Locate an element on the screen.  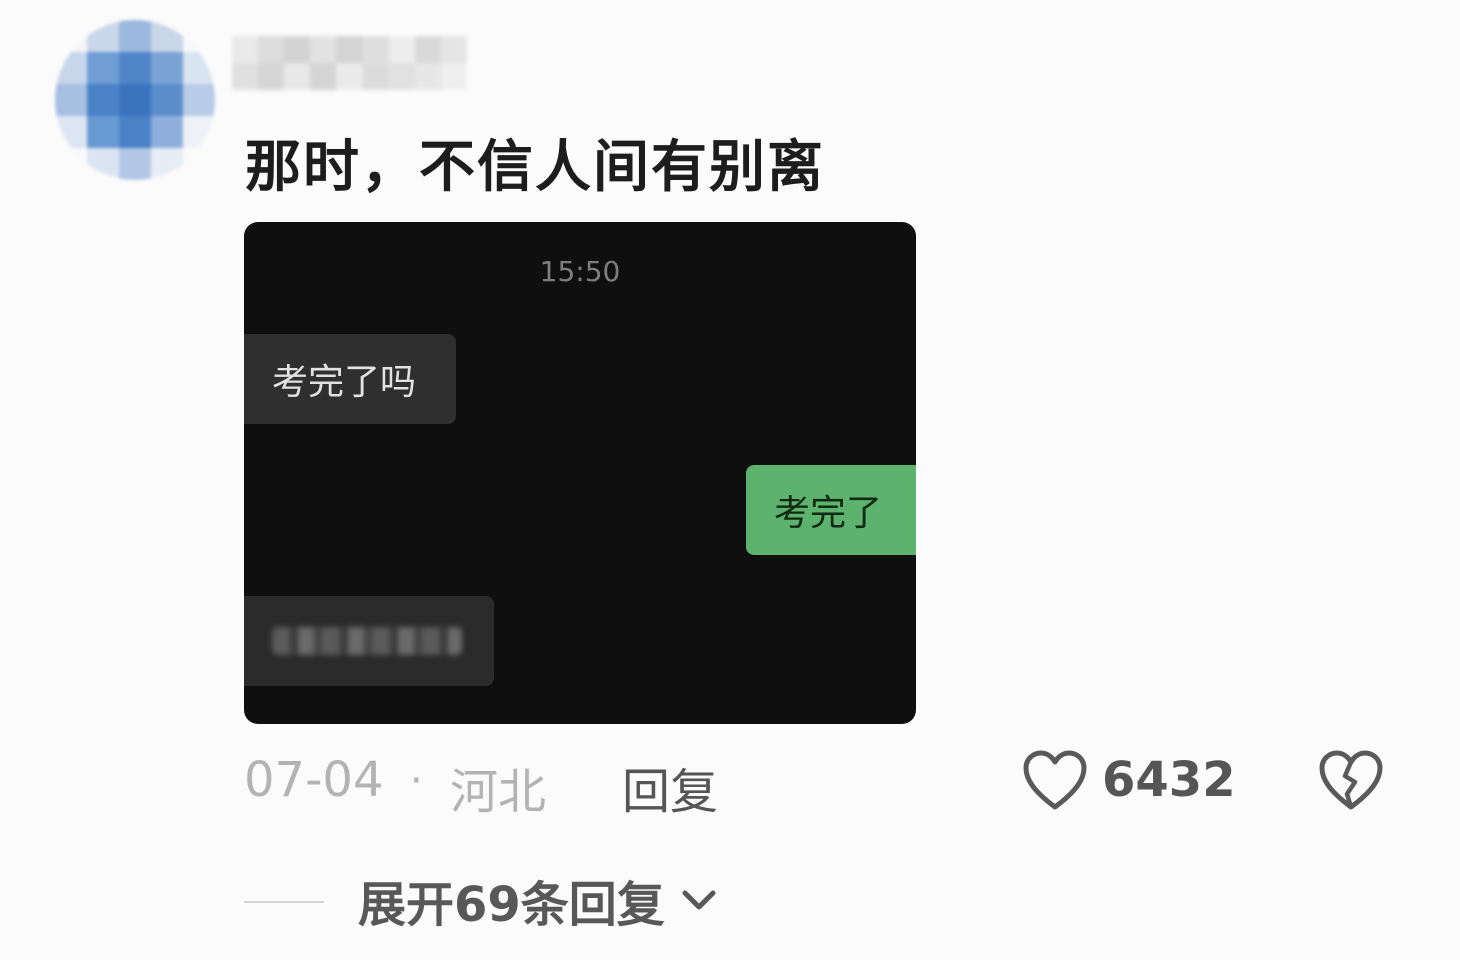
chevron-down-icon is located at coordinates (699, 900).